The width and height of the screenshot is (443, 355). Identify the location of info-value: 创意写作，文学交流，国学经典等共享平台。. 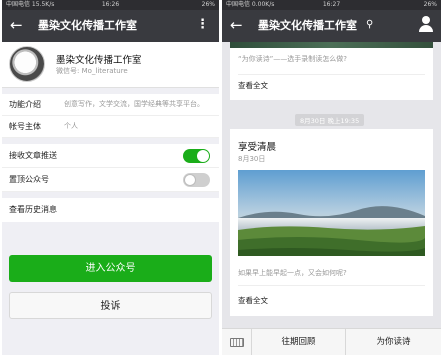
(134, 104).